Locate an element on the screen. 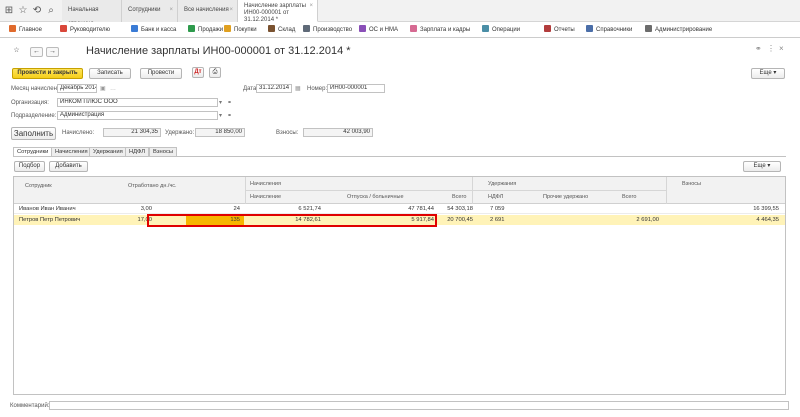  tab-all-accruals: Все начисления × is located at coordinates (208, 11).